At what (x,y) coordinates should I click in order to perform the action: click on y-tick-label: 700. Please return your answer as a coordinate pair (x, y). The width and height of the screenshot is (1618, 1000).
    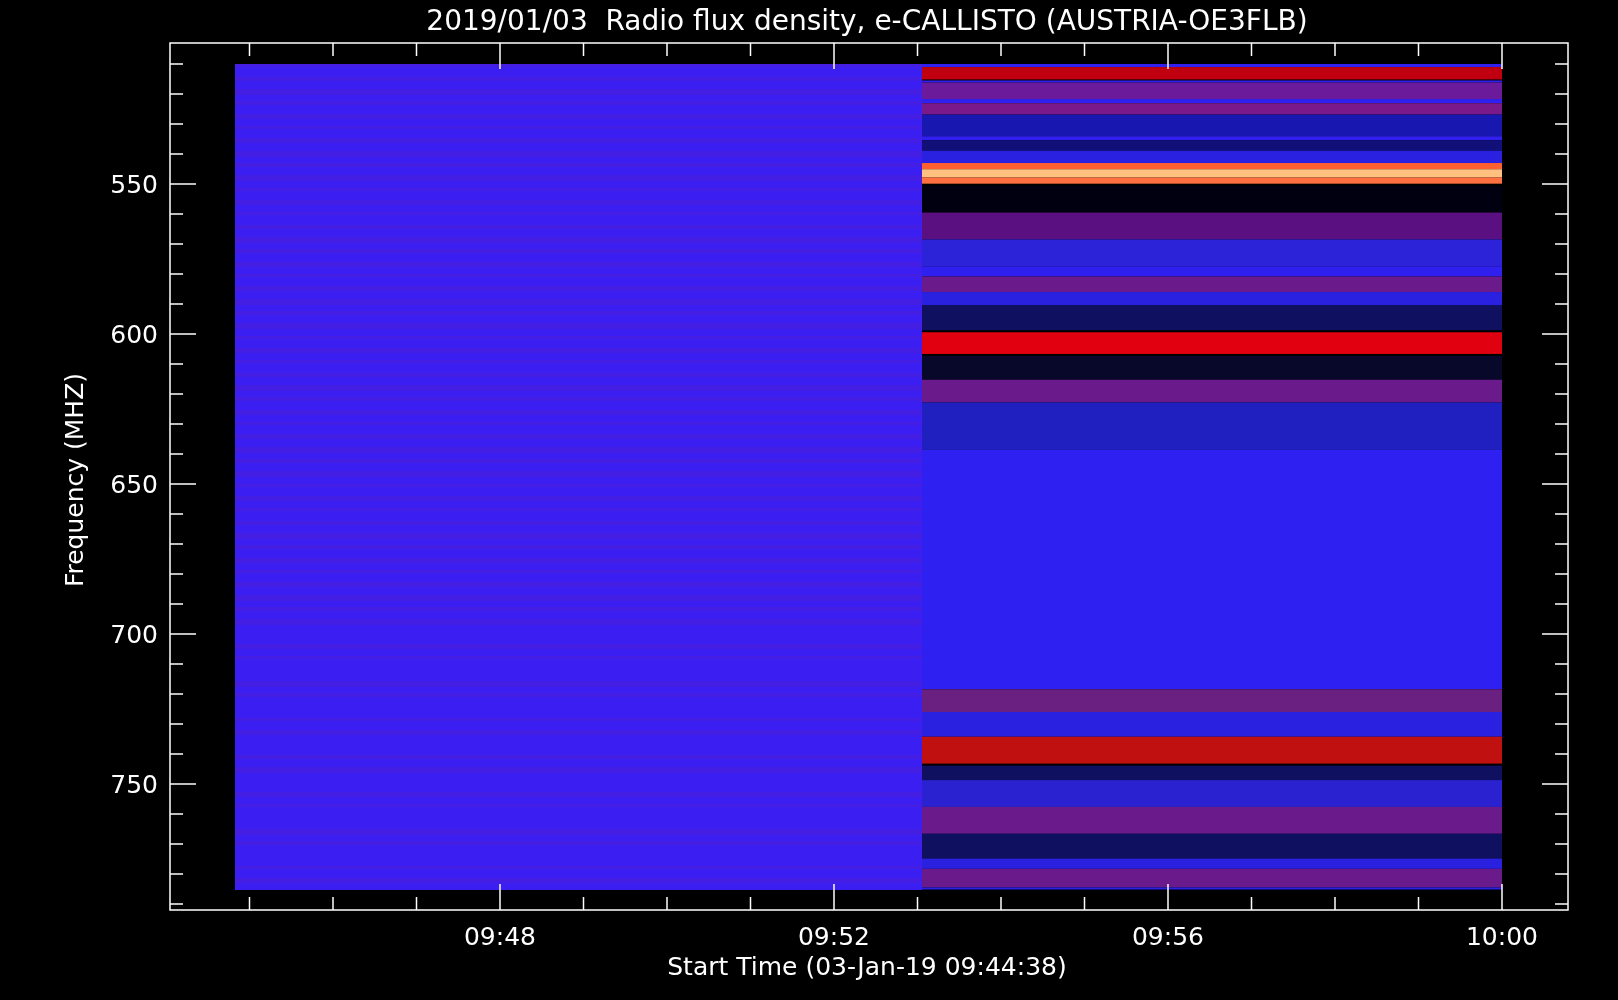
    Looking at the image, I should click on (134, 634).